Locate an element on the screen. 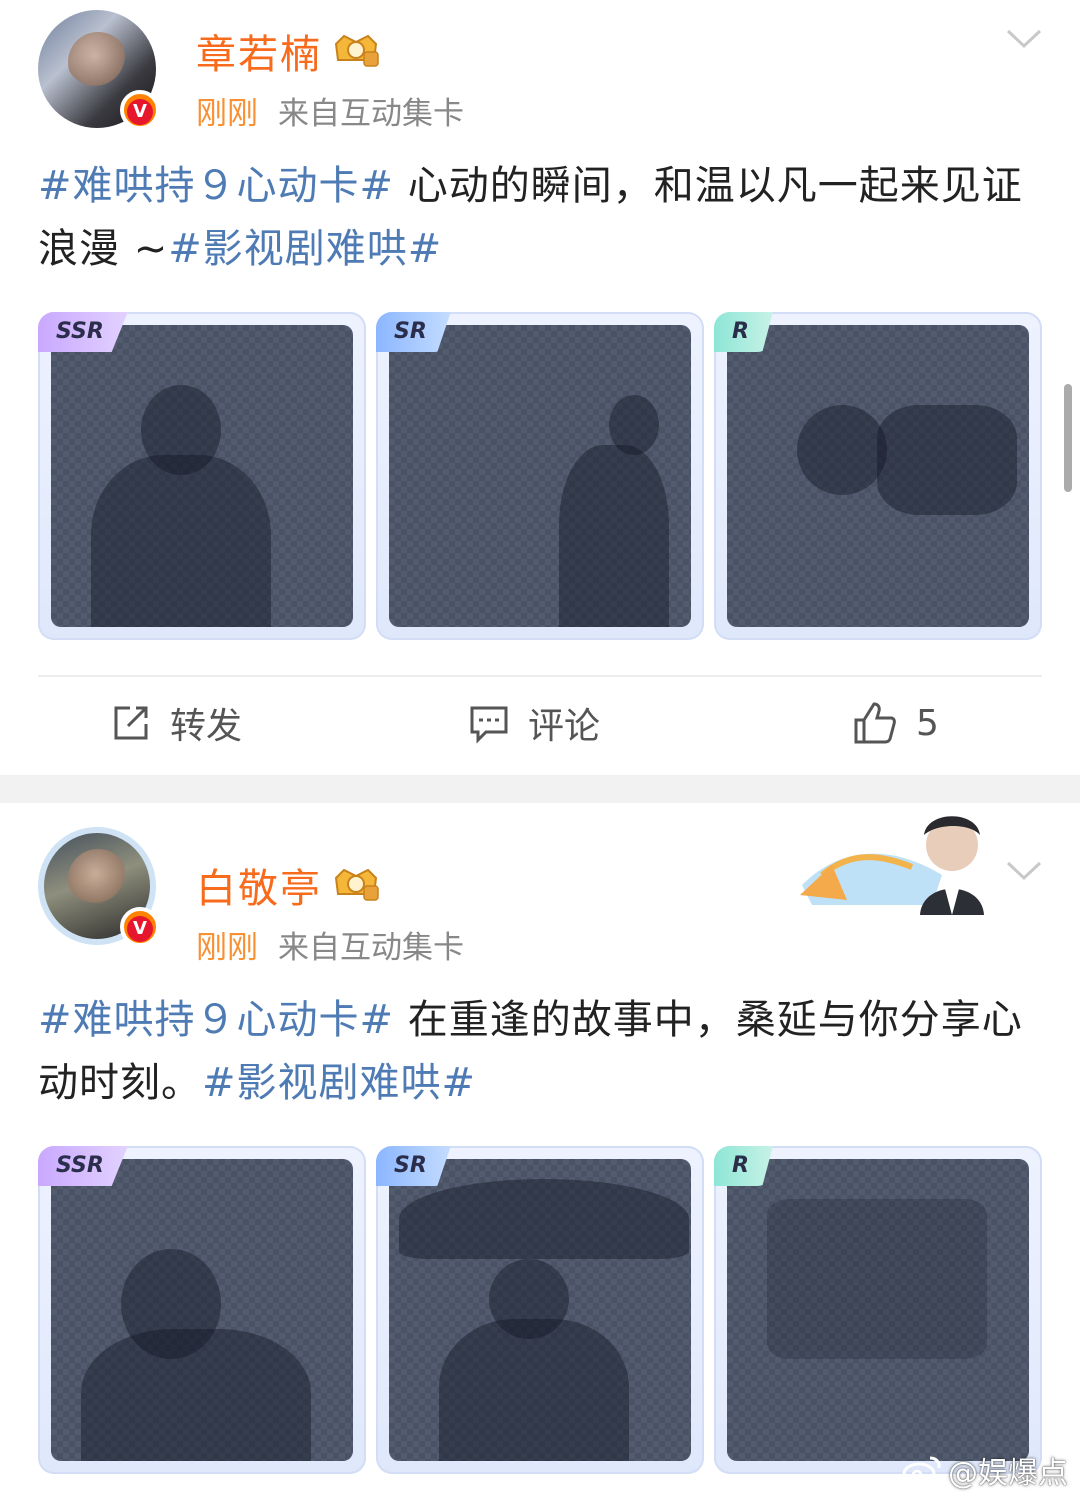  repost-label: 转发 is located at coordinates (206, 726).